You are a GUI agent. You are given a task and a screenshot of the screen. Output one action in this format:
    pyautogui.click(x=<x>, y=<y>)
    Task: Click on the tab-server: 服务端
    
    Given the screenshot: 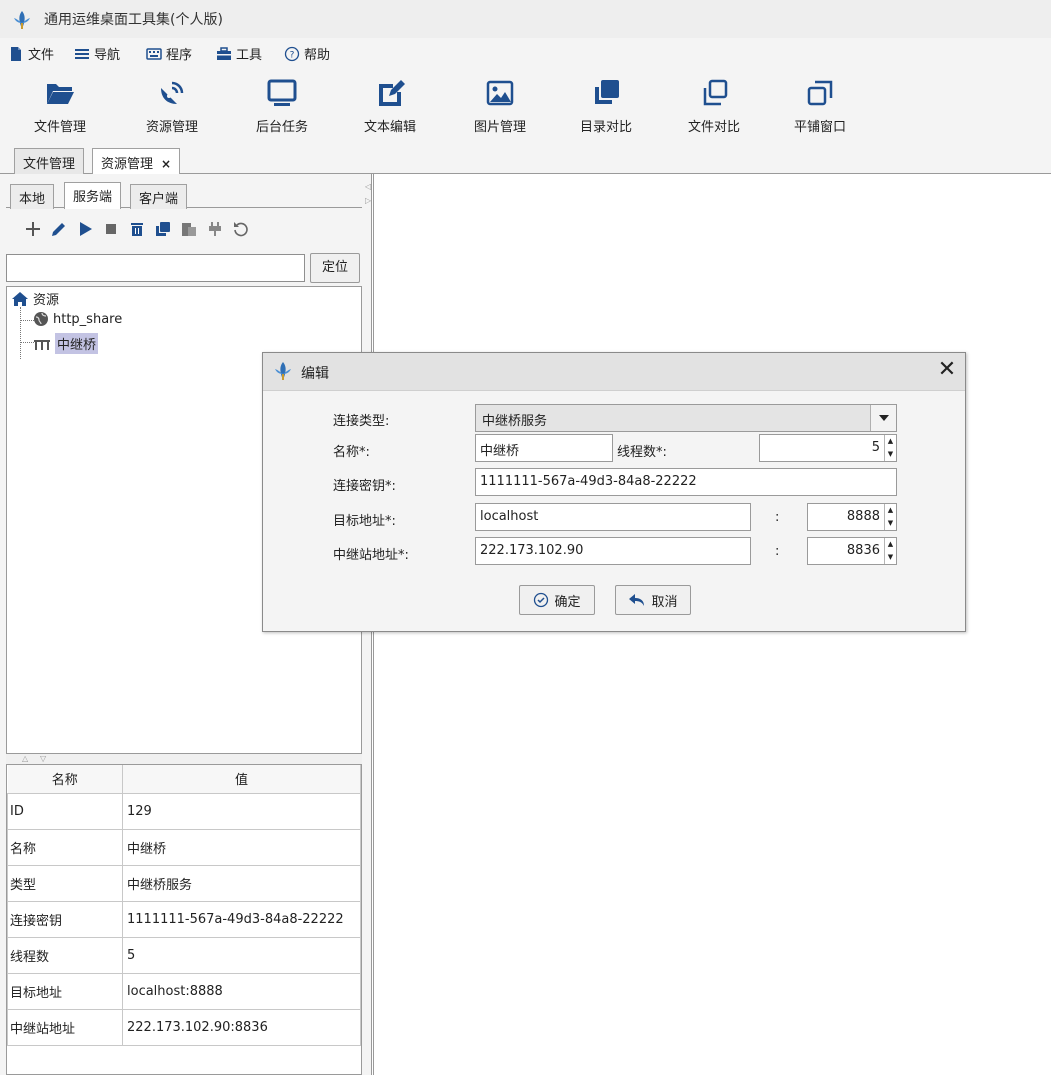 What is the action you would take?
    pyautogui.click(x=93, y=195)
    